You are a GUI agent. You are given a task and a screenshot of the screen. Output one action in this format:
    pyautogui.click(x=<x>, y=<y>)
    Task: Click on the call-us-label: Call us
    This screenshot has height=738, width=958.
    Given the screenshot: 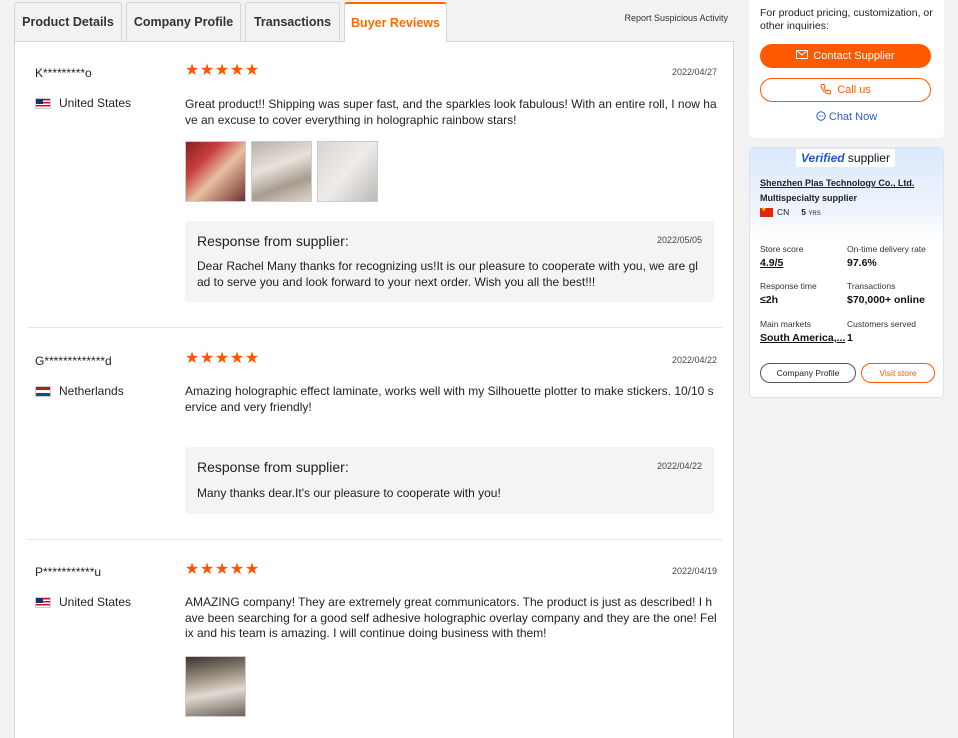 What is the action you would take?
    pyautogui.click(x=854, y=90)
    